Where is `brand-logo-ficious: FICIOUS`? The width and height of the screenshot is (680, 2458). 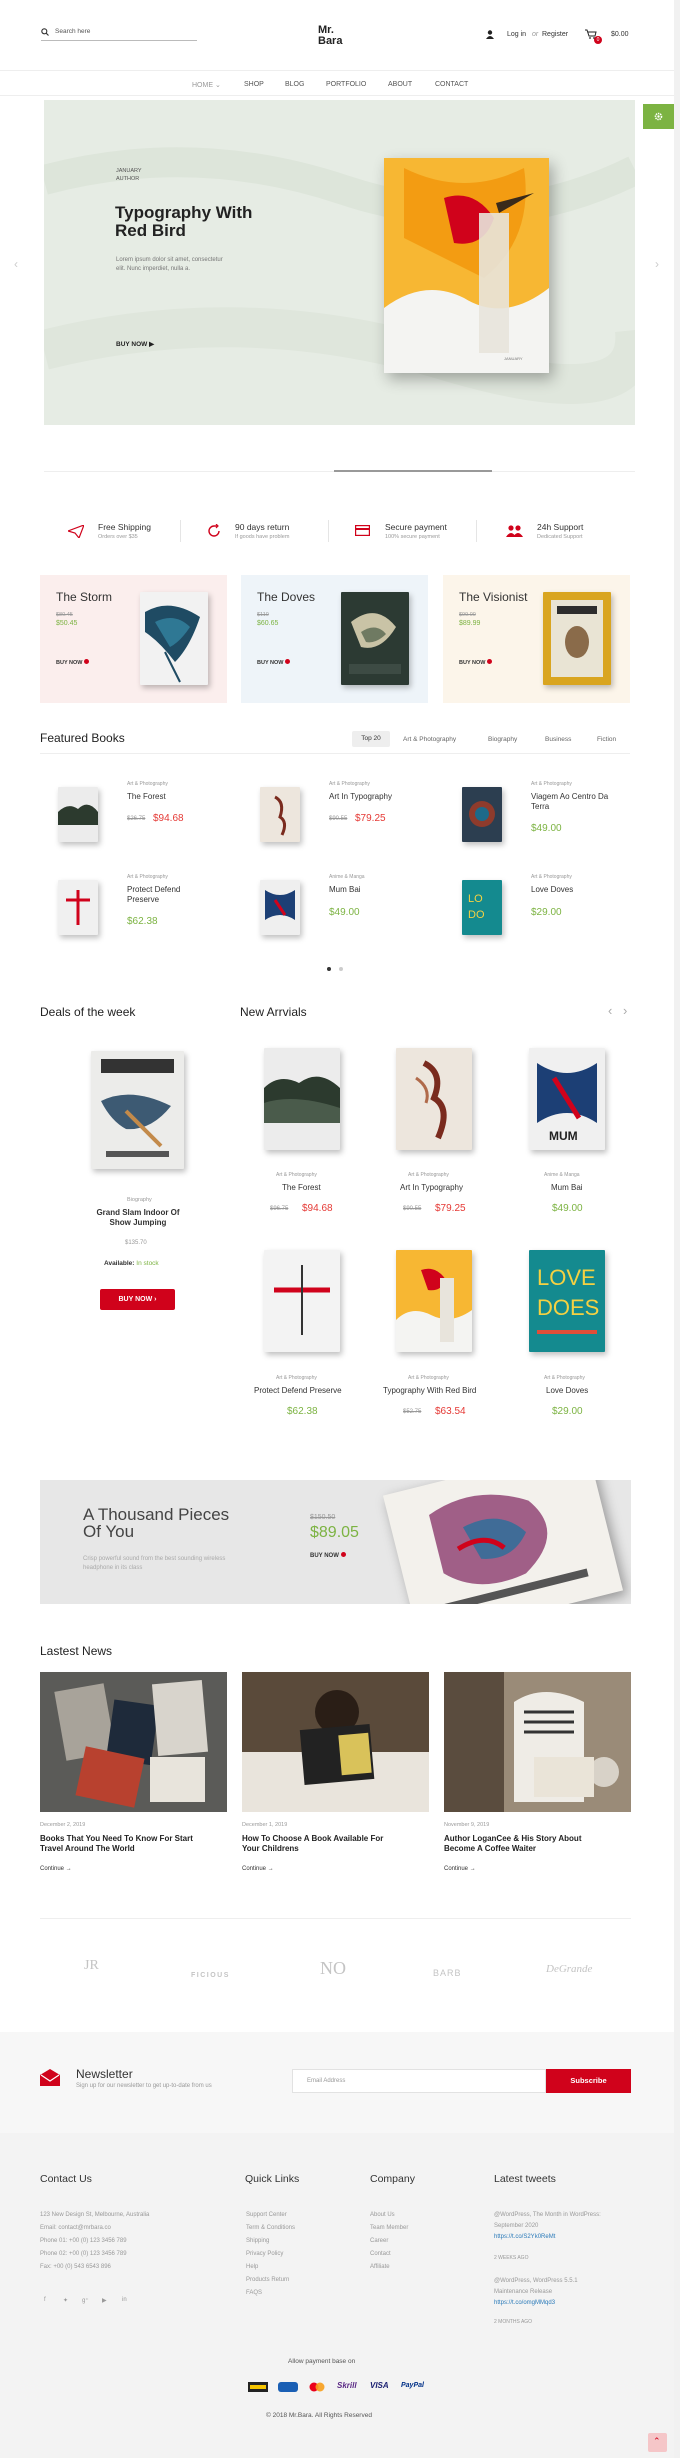 brand-logo-ficious: FICIOUS is located at coordinates (210, 1975).